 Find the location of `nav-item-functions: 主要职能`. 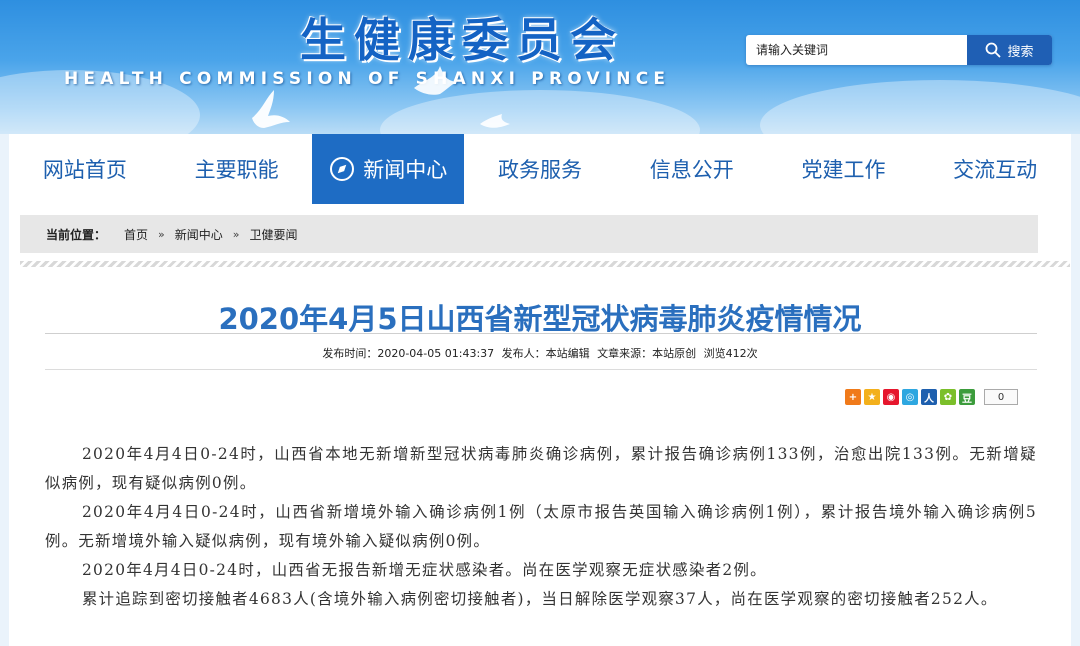

nav-item-functions: 主要职能 is located at coordinates (237, 169).